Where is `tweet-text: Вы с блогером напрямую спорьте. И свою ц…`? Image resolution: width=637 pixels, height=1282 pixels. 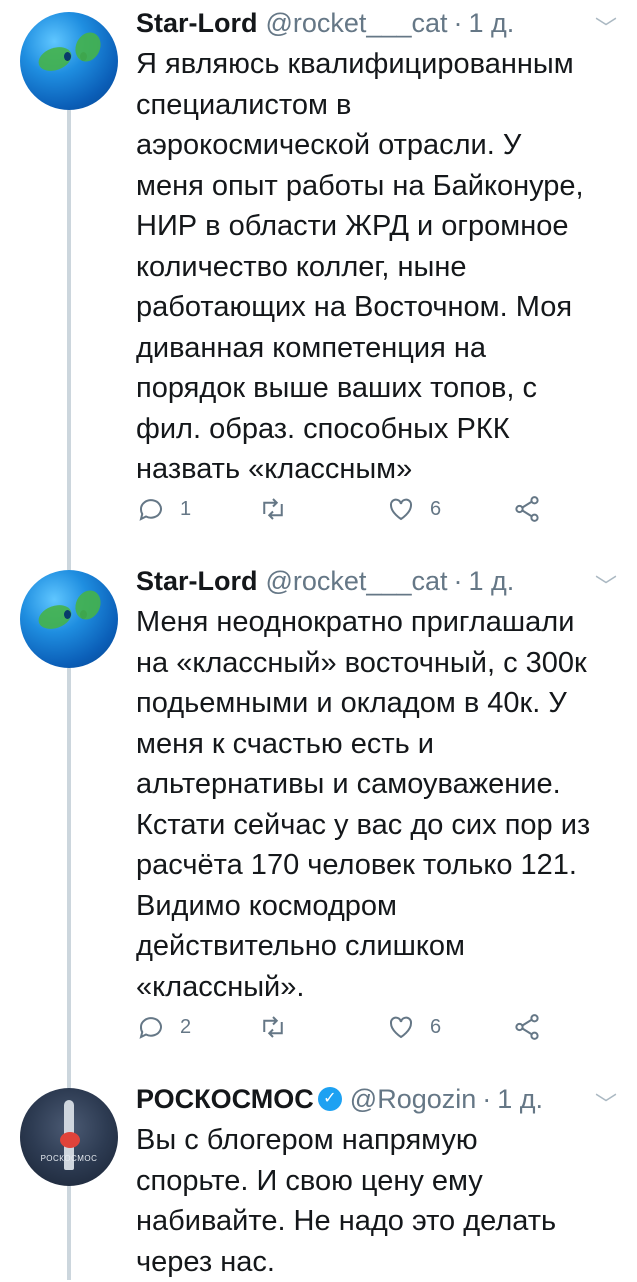
tweet-text: Вы с блогером напрямую спорьте. И свою ц… is located at coordinates (346, 1201).